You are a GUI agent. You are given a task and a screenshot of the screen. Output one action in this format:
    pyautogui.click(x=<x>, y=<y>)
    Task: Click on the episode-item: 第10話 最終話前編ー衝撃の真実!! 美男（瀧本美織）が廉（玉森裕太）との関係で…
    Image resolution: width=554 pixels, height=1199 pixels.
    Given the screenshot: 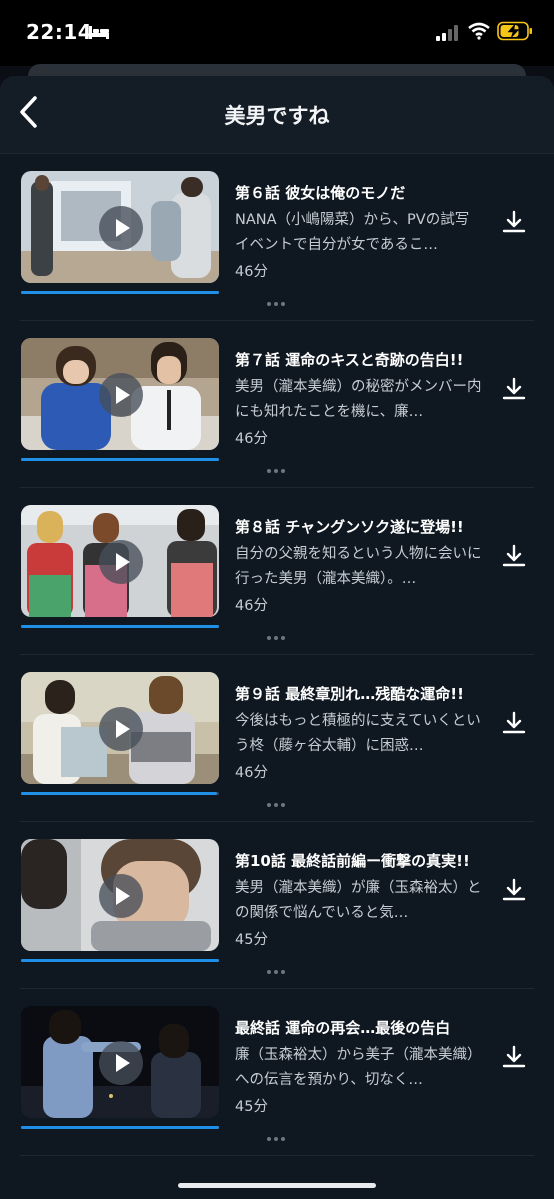 What is the action you would take?
    pyautogui.click(x=277, y=905)
    